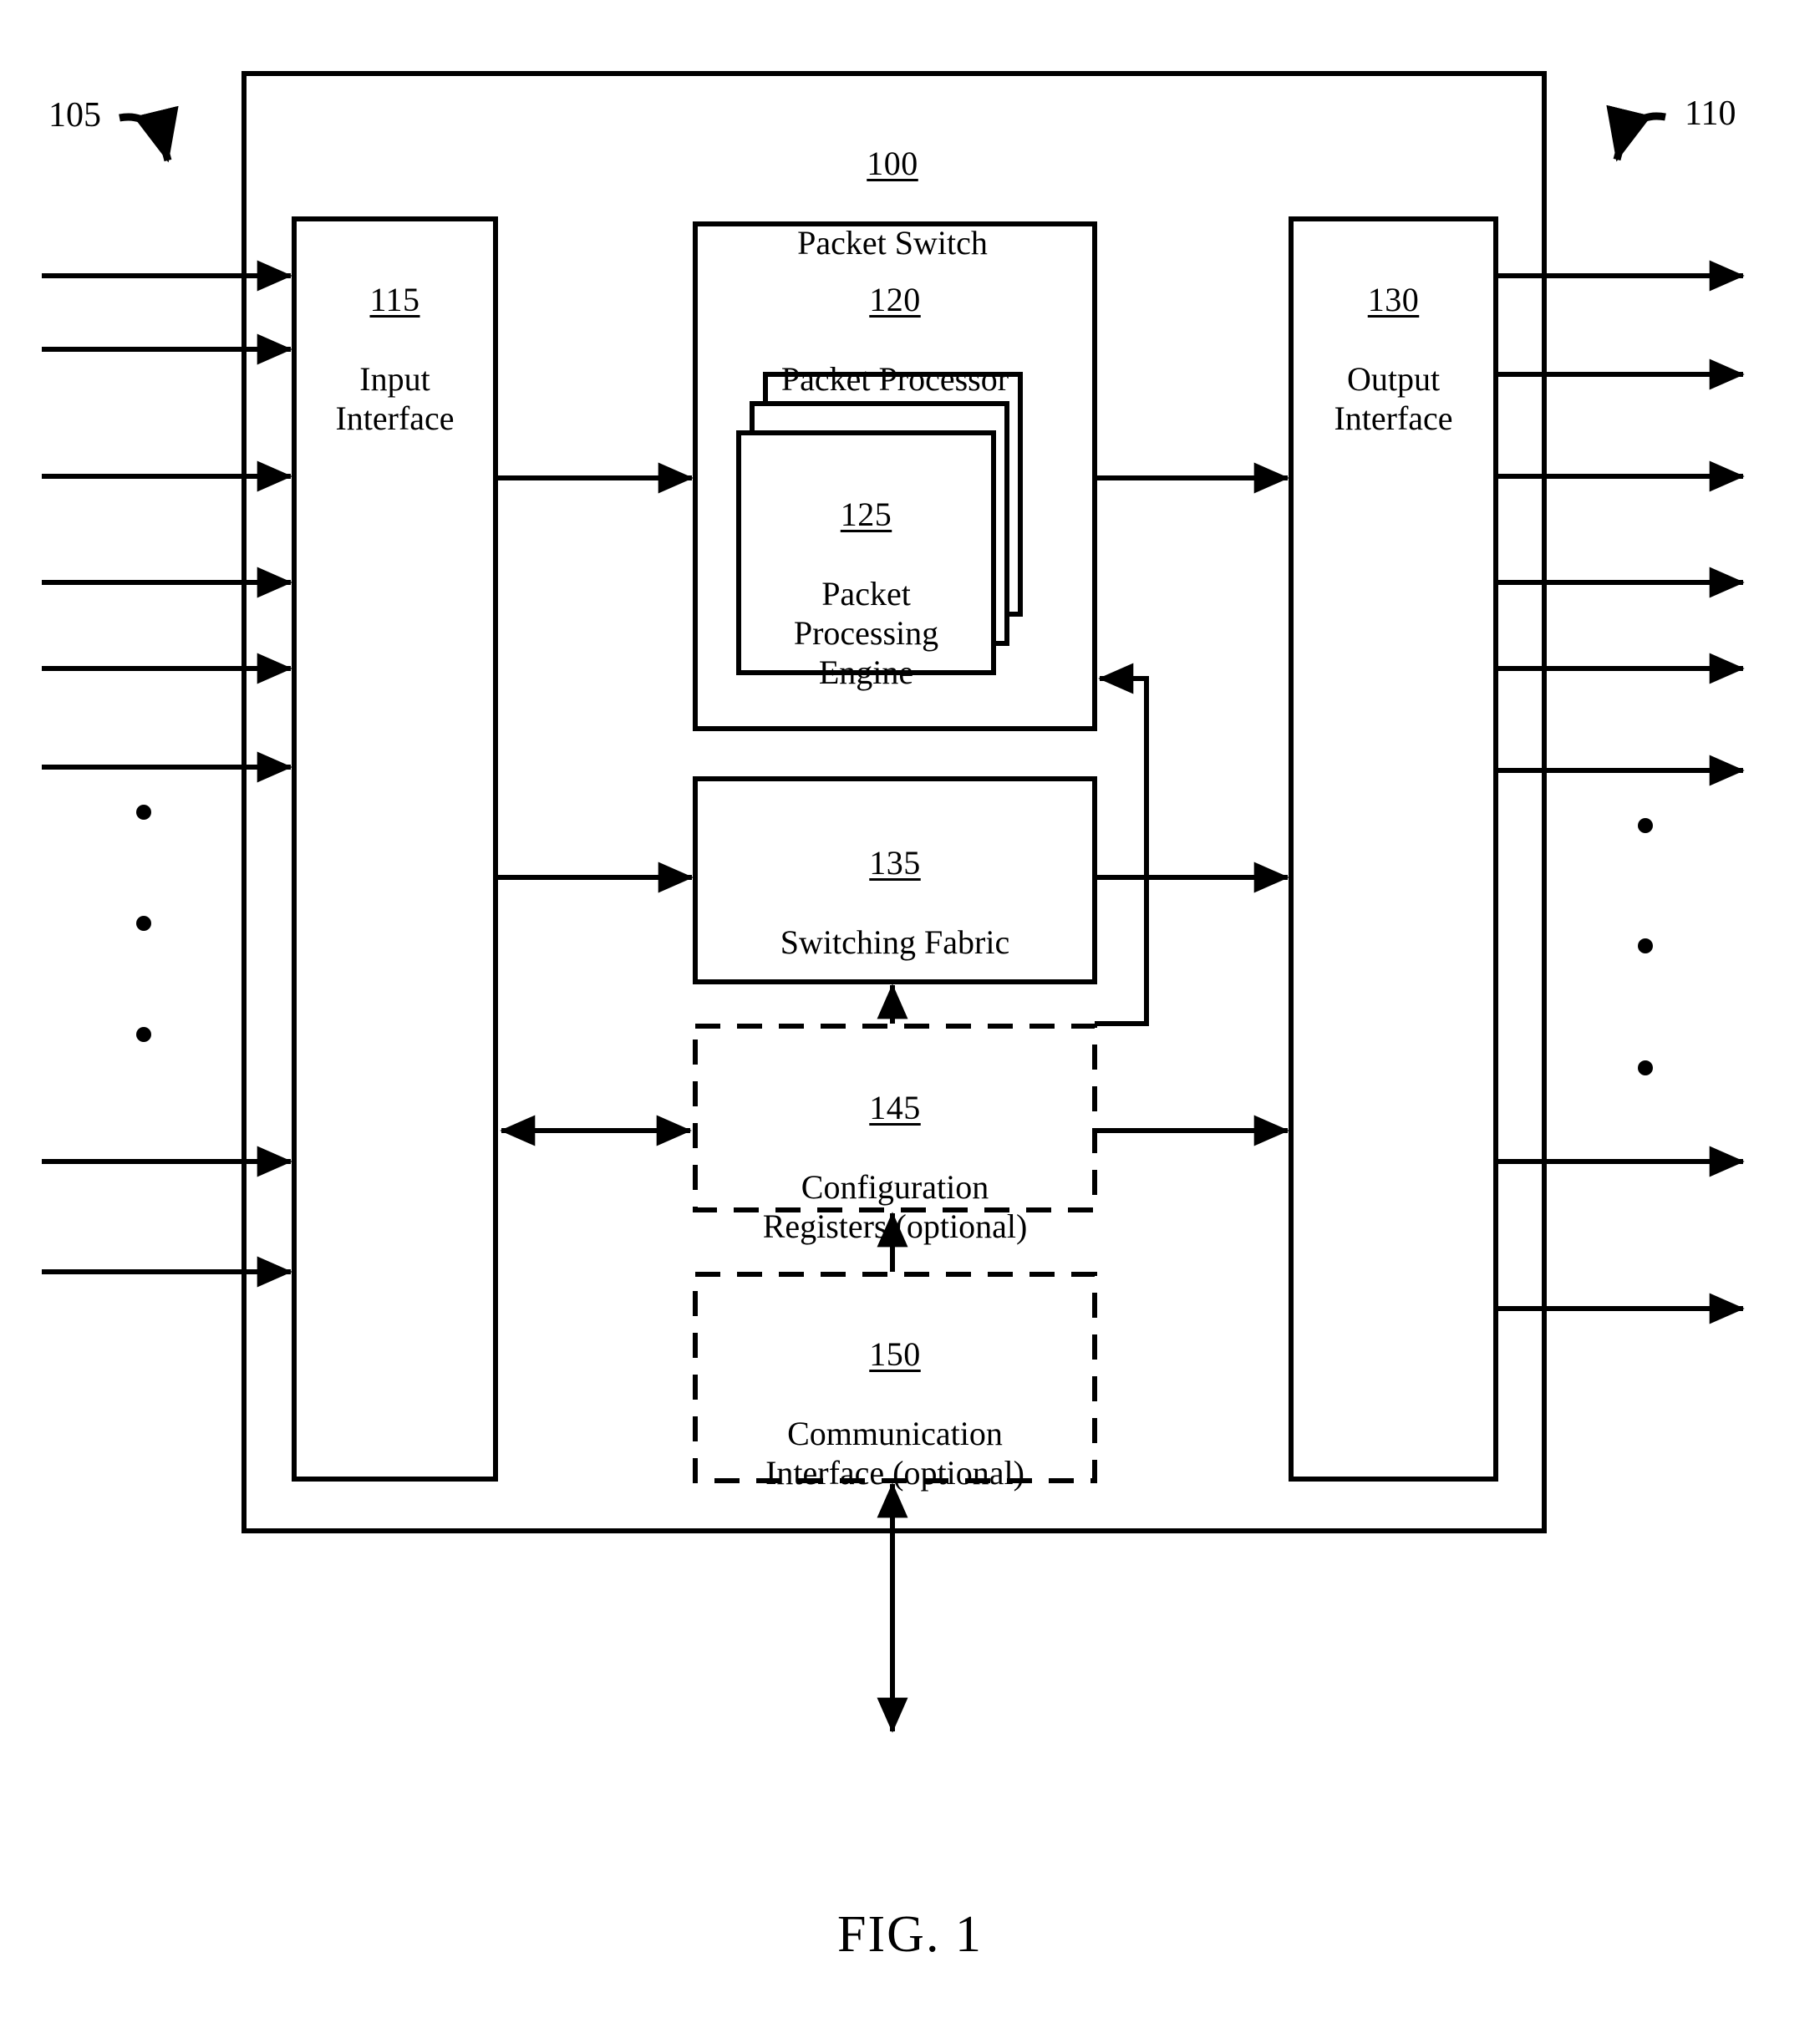 This screenshot has height=2018, width=1820. I want to click on reference-label-105: 105, so click(74, 115).